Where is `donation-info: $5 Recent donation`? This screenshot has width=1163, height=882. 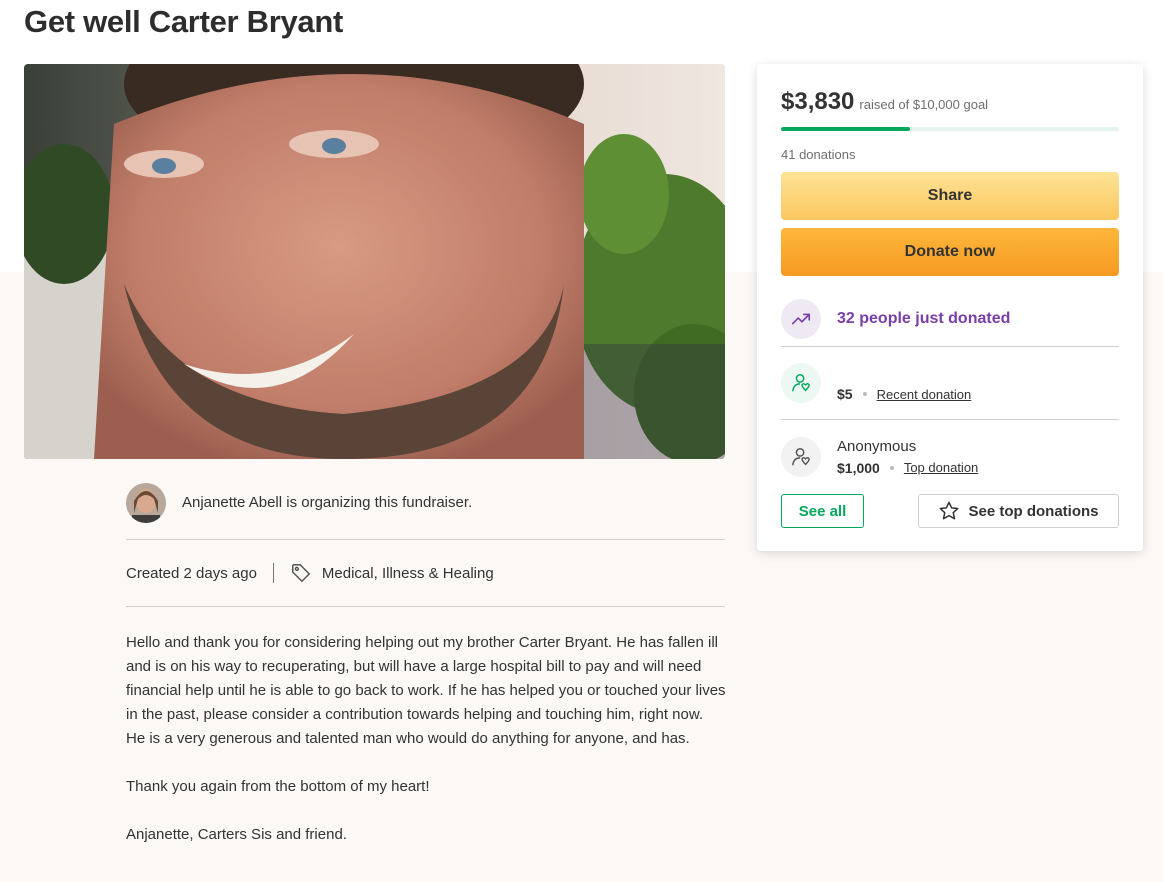 donation-info: $5 Recent donation is located at coordinates (904, 383).